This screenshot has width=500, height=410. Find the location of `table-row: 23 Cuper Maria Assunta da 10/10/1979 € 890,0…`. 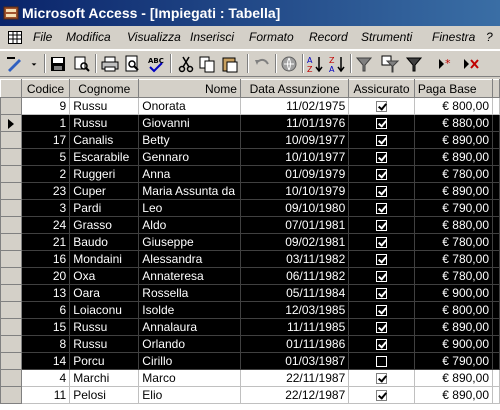

table-row: 23 Cuper Maria Assunta da 10/10/1979 € 890,0… is located at coordinates (250, 191).